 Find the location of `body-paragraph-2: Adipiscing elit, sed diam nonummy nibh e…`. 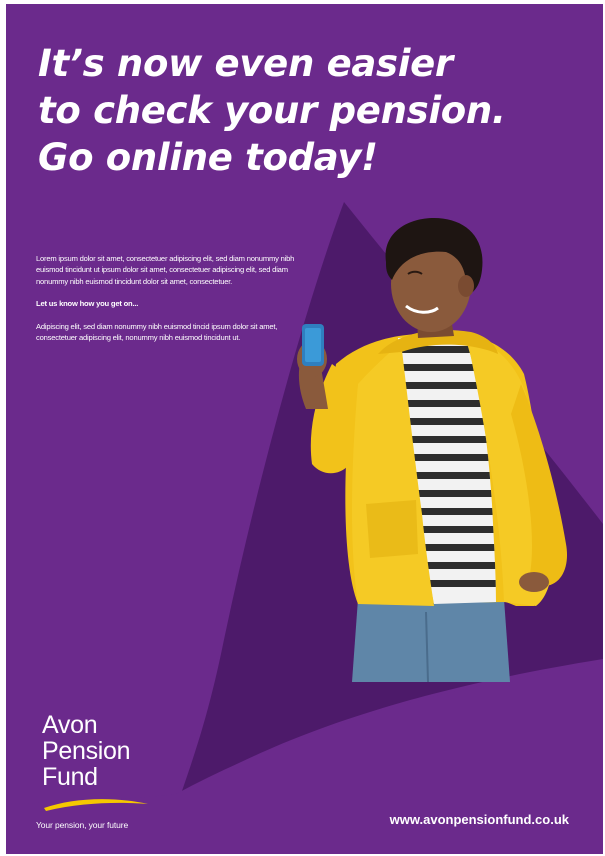

body-paragraph-2: Adipiscing elit, sed diam nonummy nibh e… is located at coordinates (157, 332).